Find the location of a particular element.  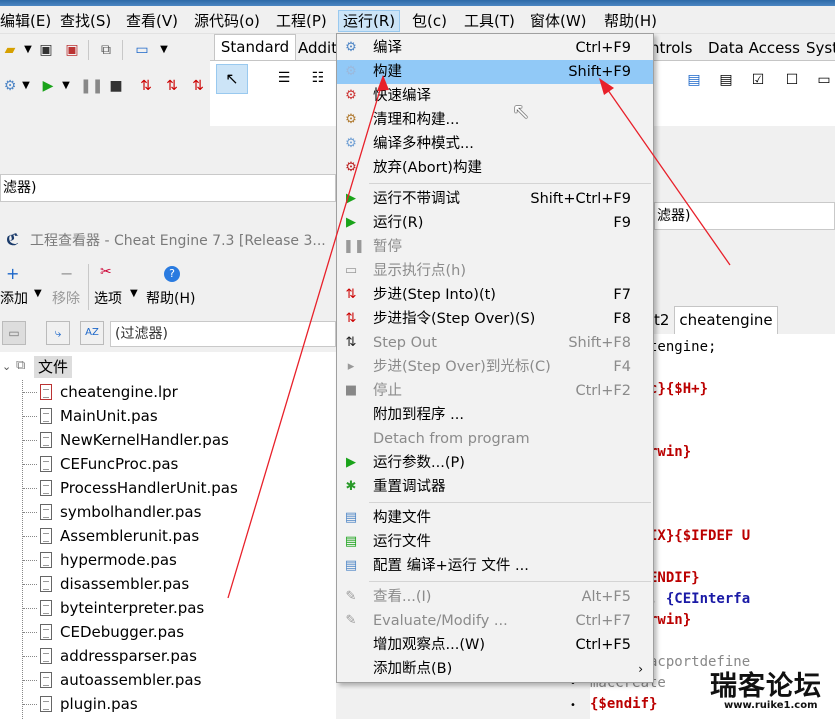

run-menu-item: ▶ 运行参数...(P) is located at coordinates (495, 463).